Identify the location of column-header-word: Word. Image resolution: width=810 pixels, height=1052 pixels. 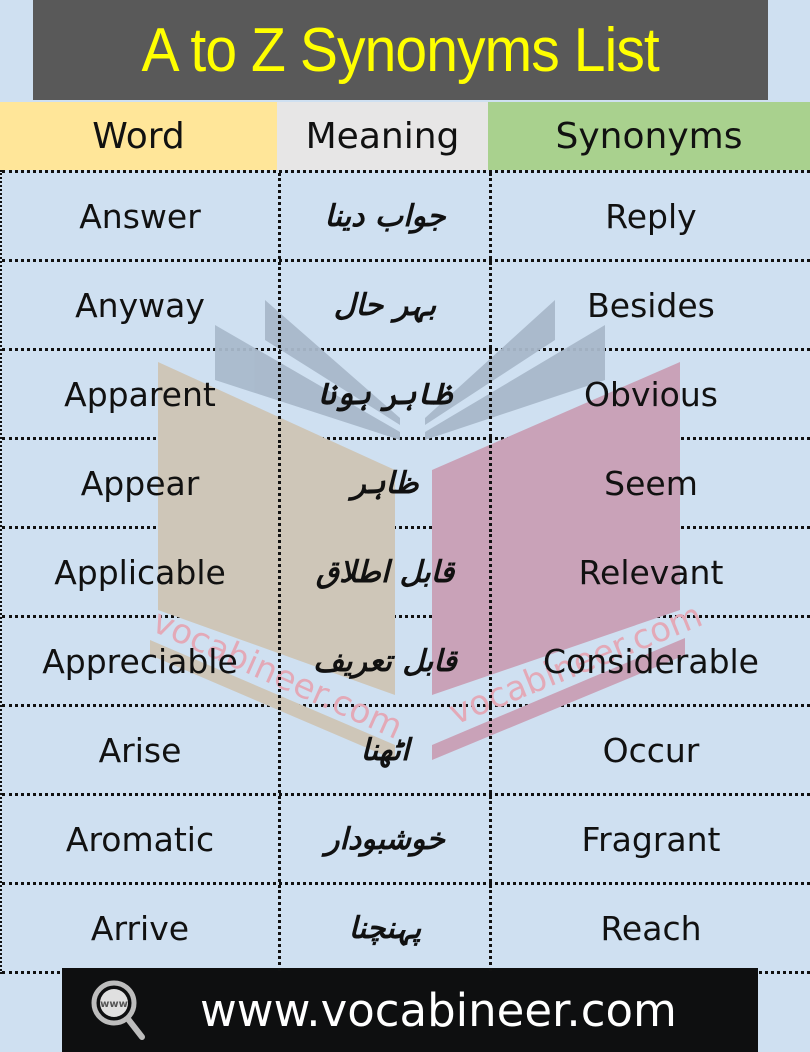
(138, 136).